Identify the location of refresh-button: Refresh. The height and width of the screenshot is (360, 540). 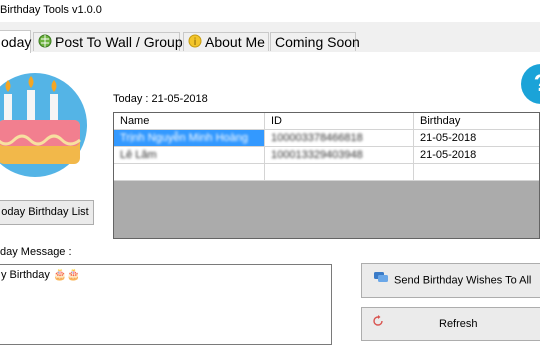
(450, 324).